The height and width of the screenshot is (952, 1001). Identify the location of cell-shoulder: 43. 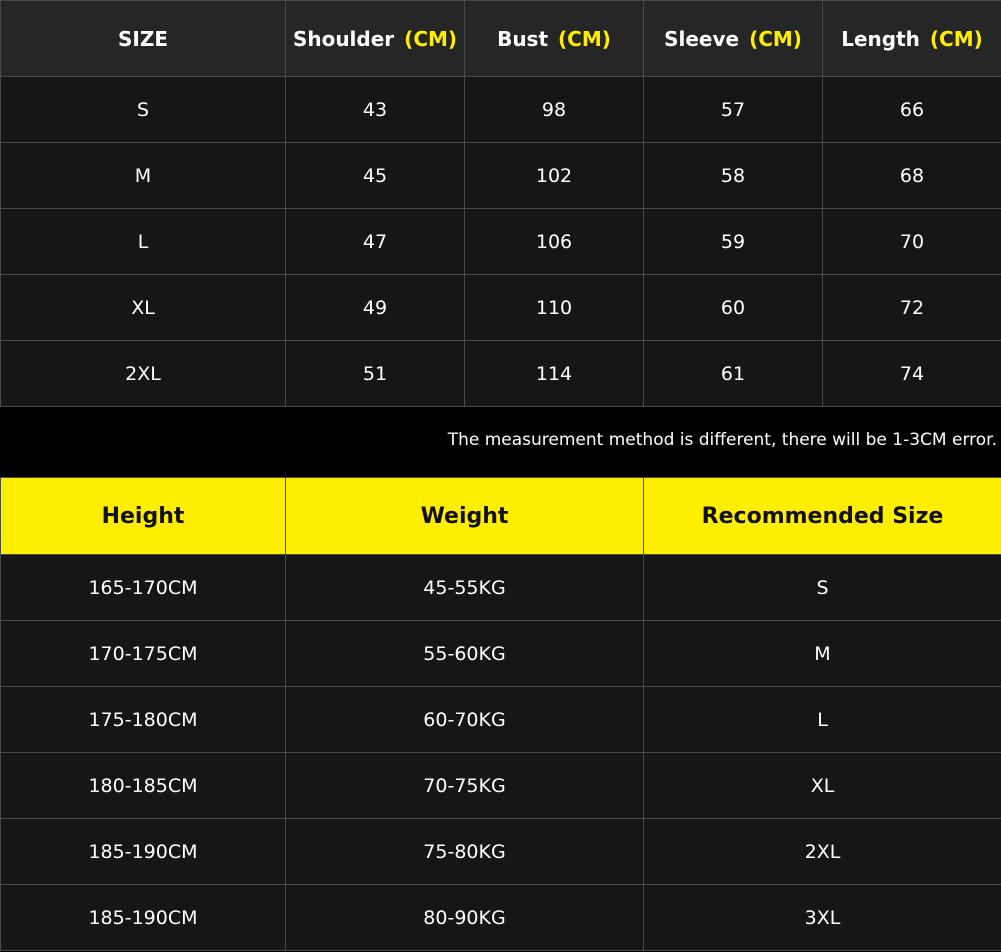
(375, 109).